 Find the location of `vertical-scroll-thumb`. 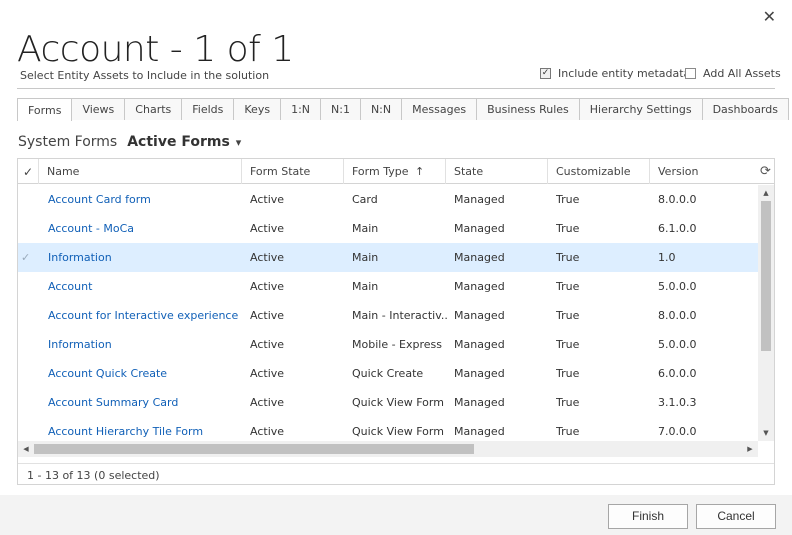

vertical-scroll-thumb is located at coordinates (766, 276).